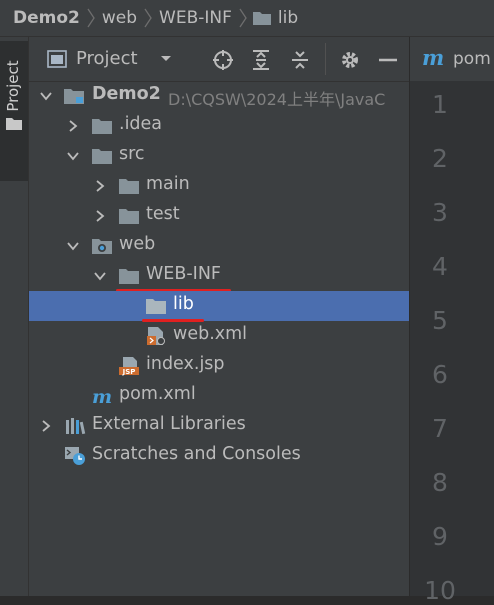 This screenshot has width=494, height=605. I want to click on line-number: 5, so click(440, 320).